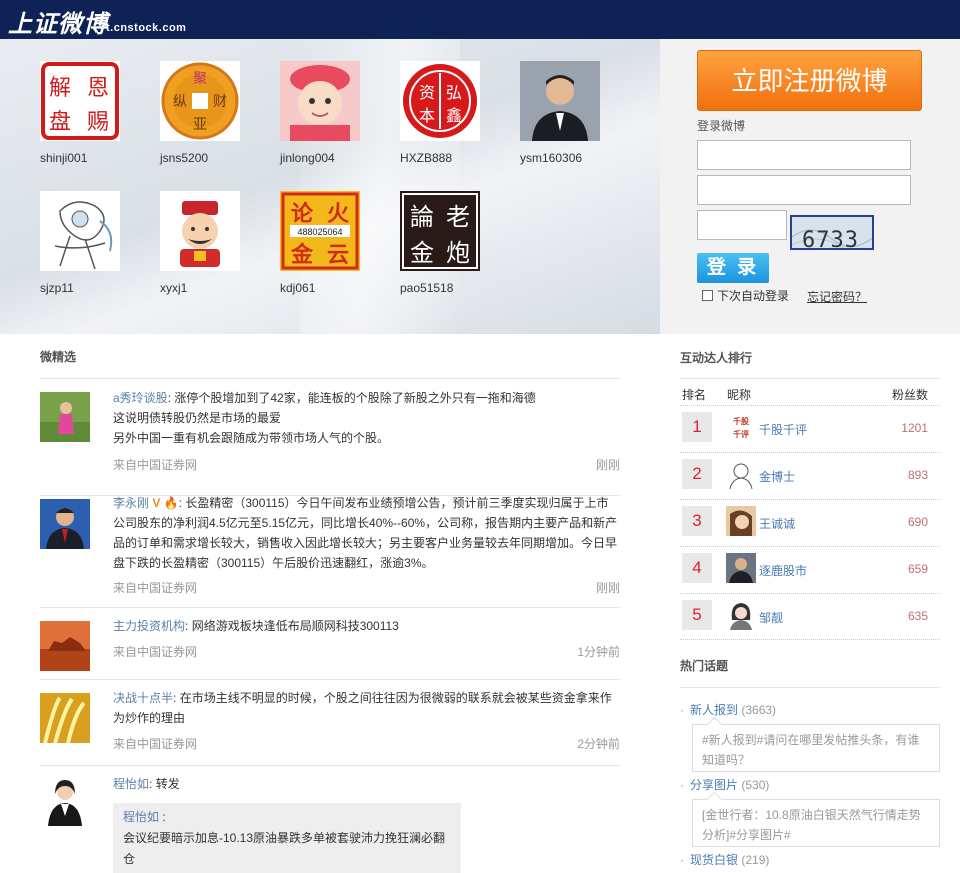  Describe the element at coordinates (440, 101) in the screenshot. I see `user-avatar: 资 弘 本 鑫` at that location.